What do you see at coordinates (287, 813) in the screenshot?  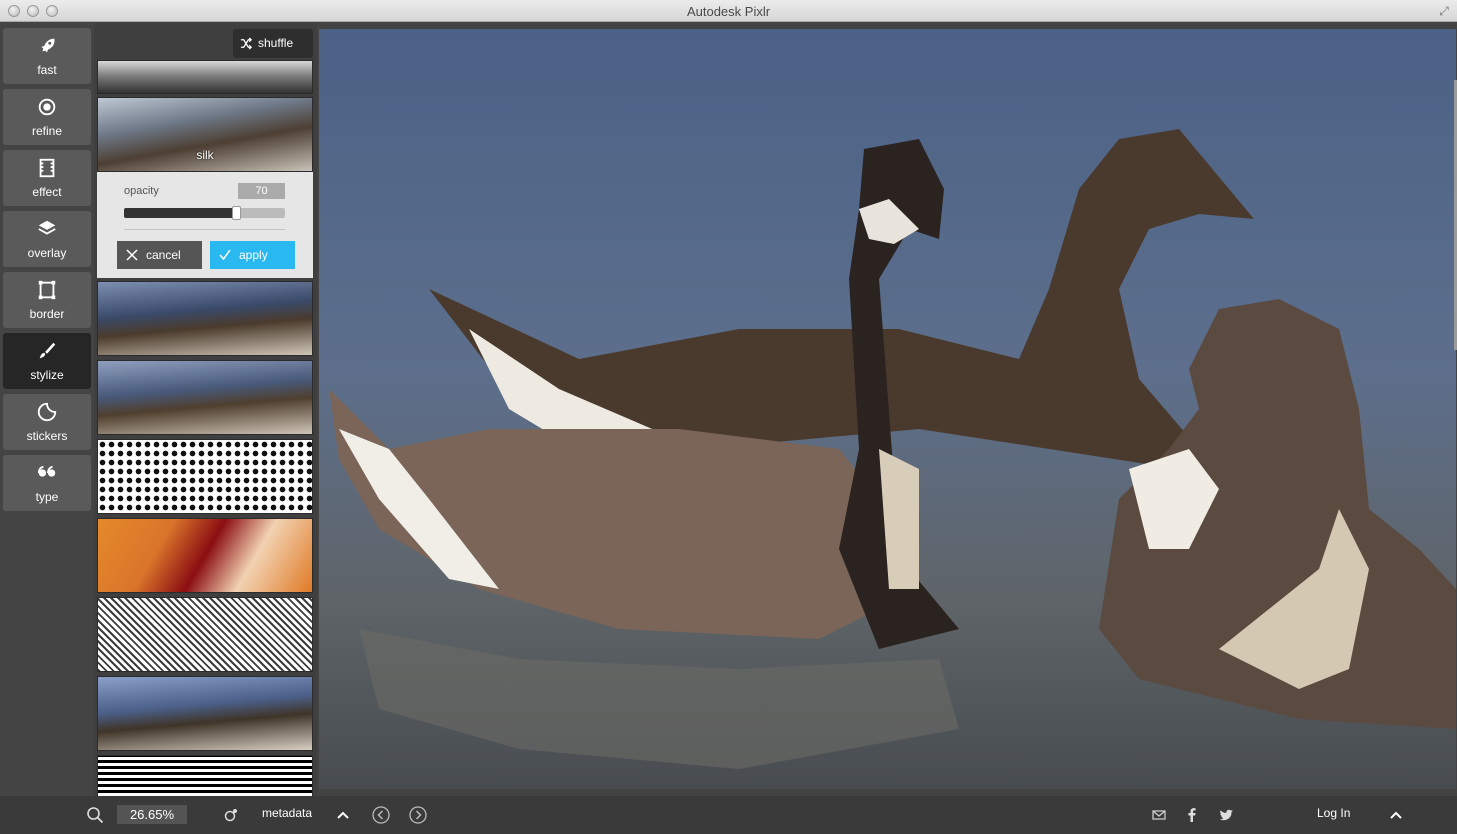 I see `metadata-button: metadata` at bounding box center [287, 813].